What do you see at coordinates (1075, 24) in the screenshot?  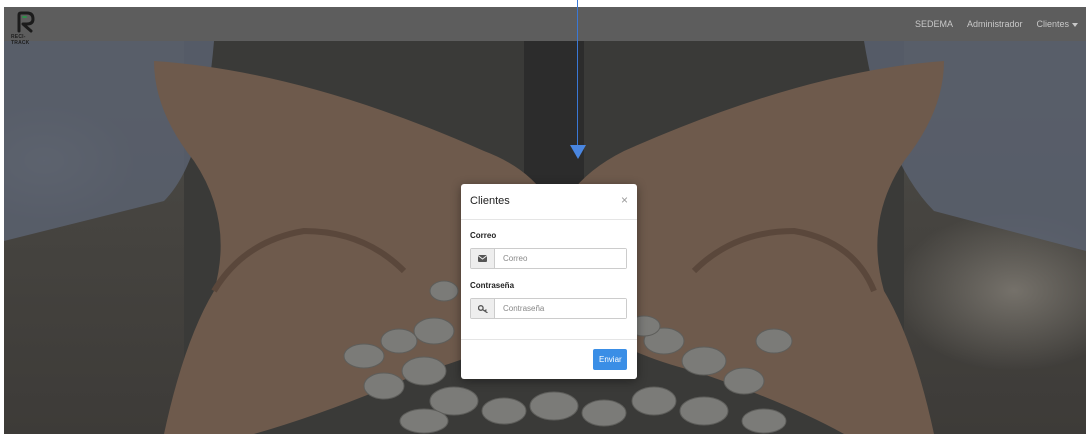 I see `caret-down-icon` at bounding box center [1075, 24].